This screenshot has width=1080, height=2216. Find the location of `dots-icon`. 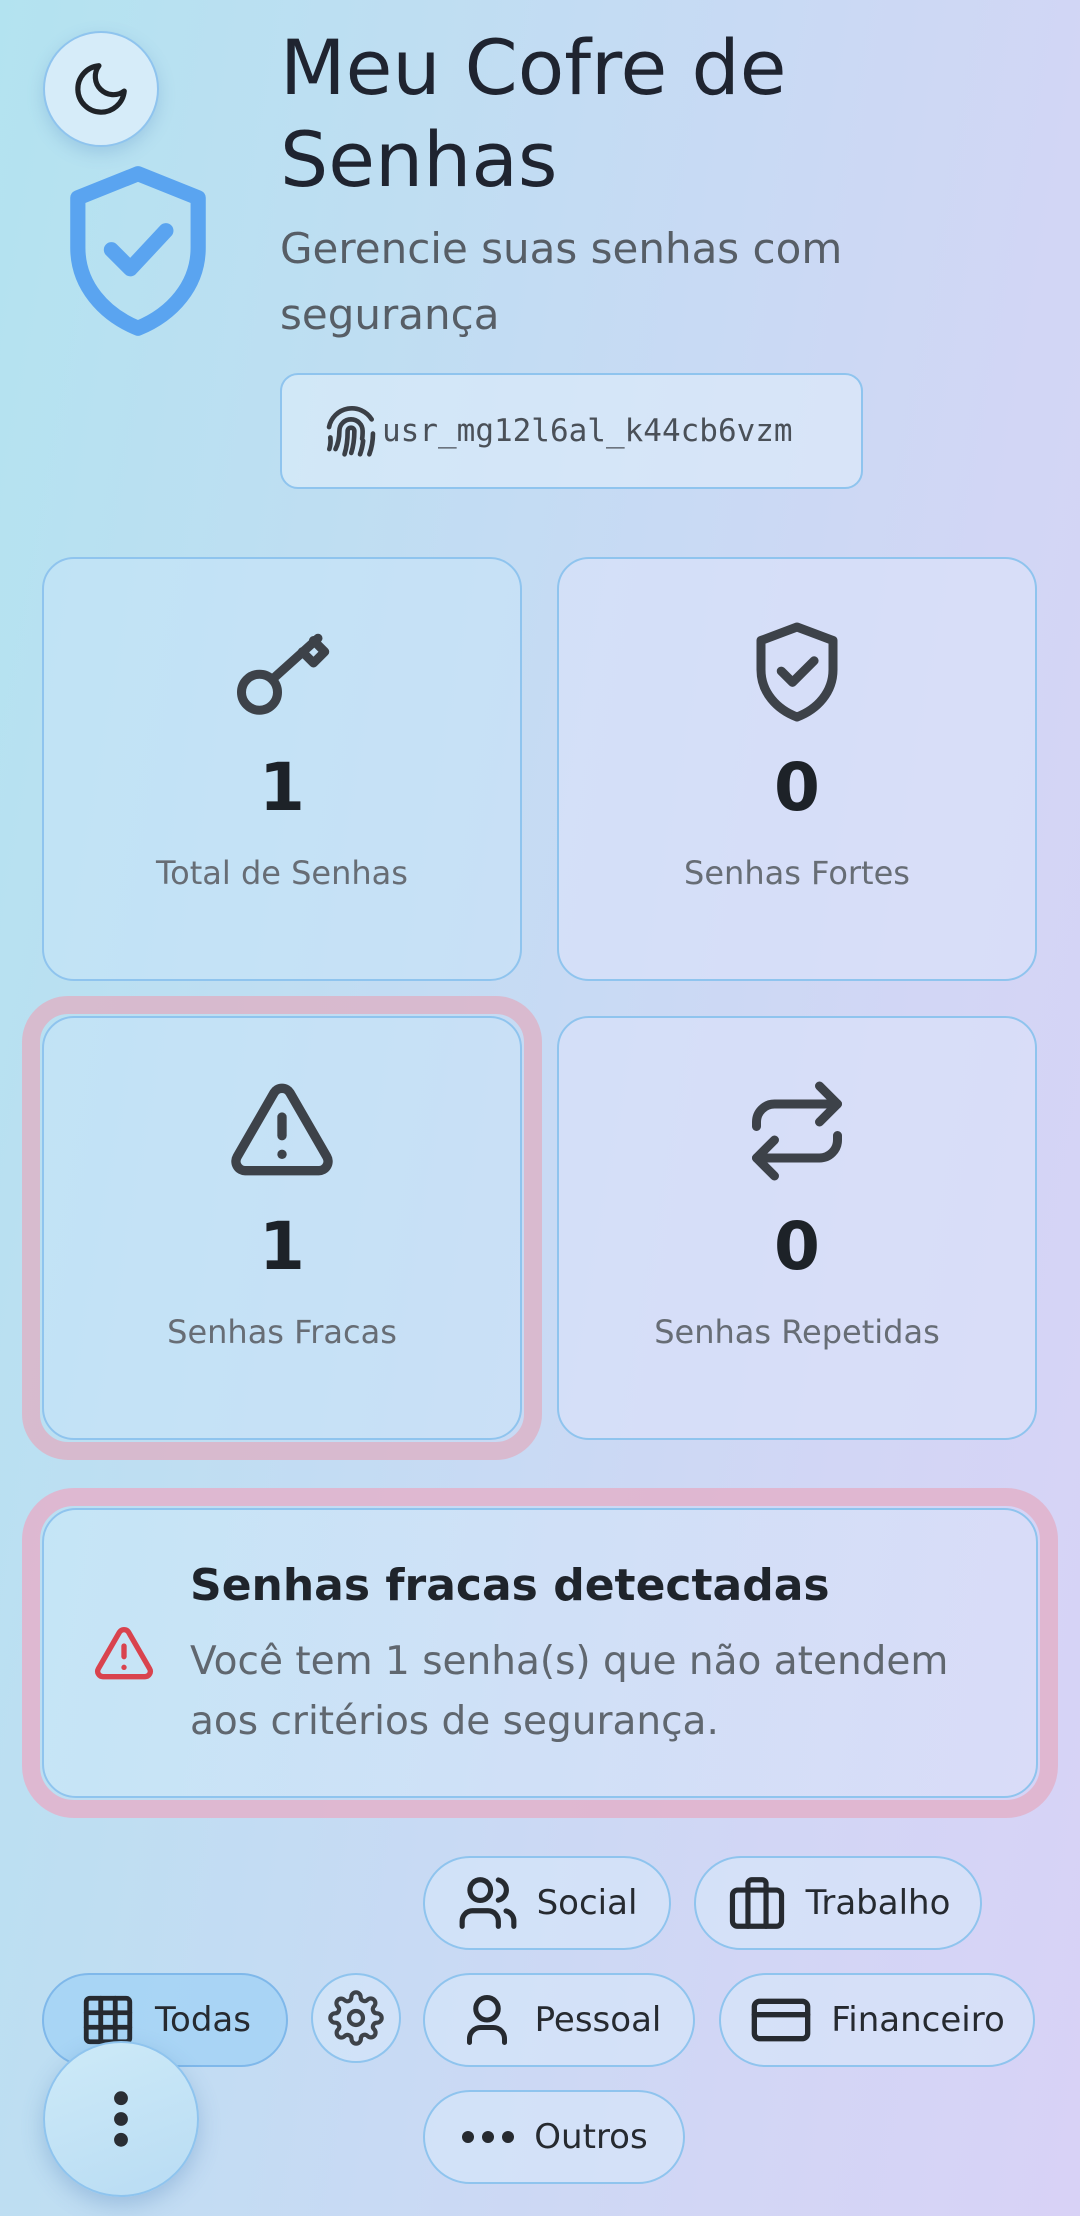

dots-icon is located at coordinates (488, 2137).